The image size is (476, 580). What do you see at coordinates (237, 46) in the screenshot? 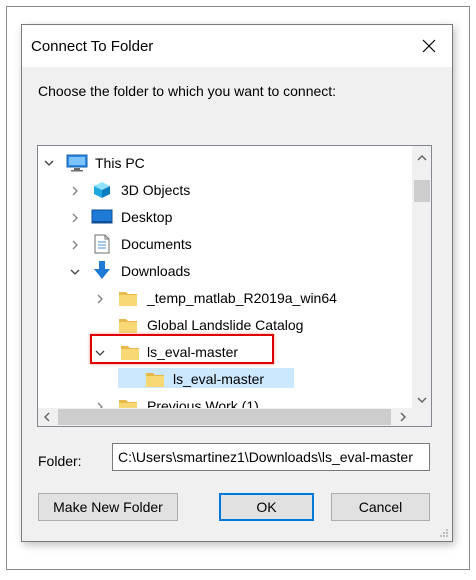
I see `title-bar: Connect To Folder` at bounding box center [237, 46].